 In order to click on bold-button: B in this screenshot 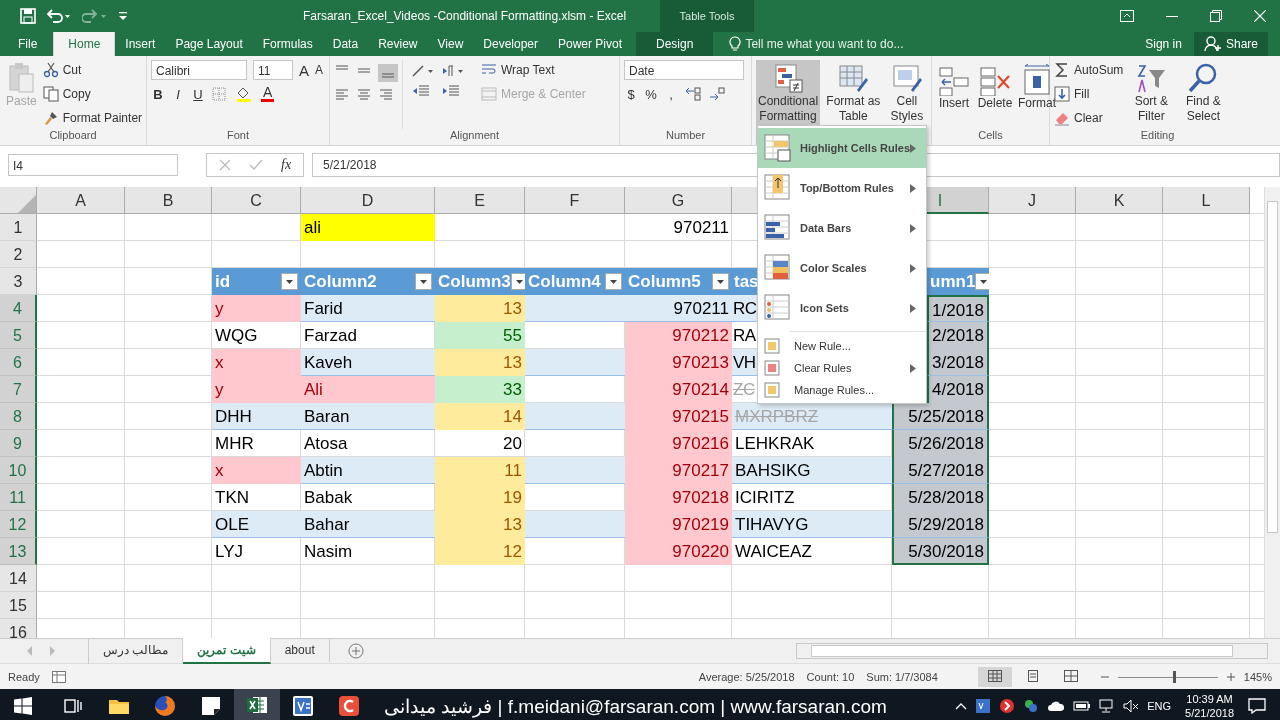, I will do `click(158, 94)`.